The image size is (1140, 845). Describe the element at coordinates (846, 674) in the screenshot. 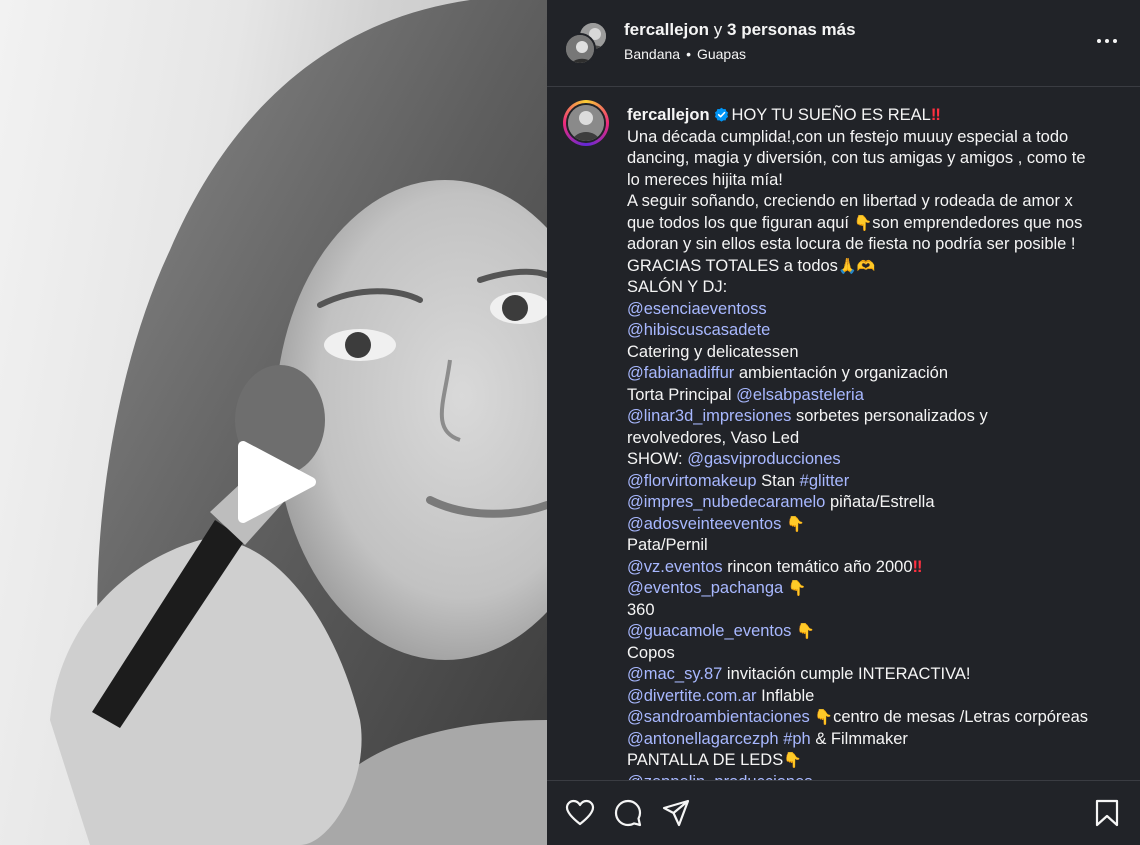

I see `caption-text: invitación cumple INTERACTIVA!` at that location.